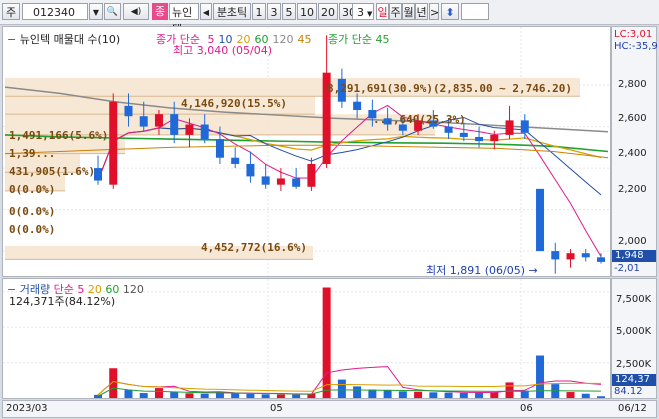  What do you see at coordinates (70, 39) in the screenshot?
I see `price-title: 뉴인텍 매물대 수(10)` at bounding box center [70, 39].